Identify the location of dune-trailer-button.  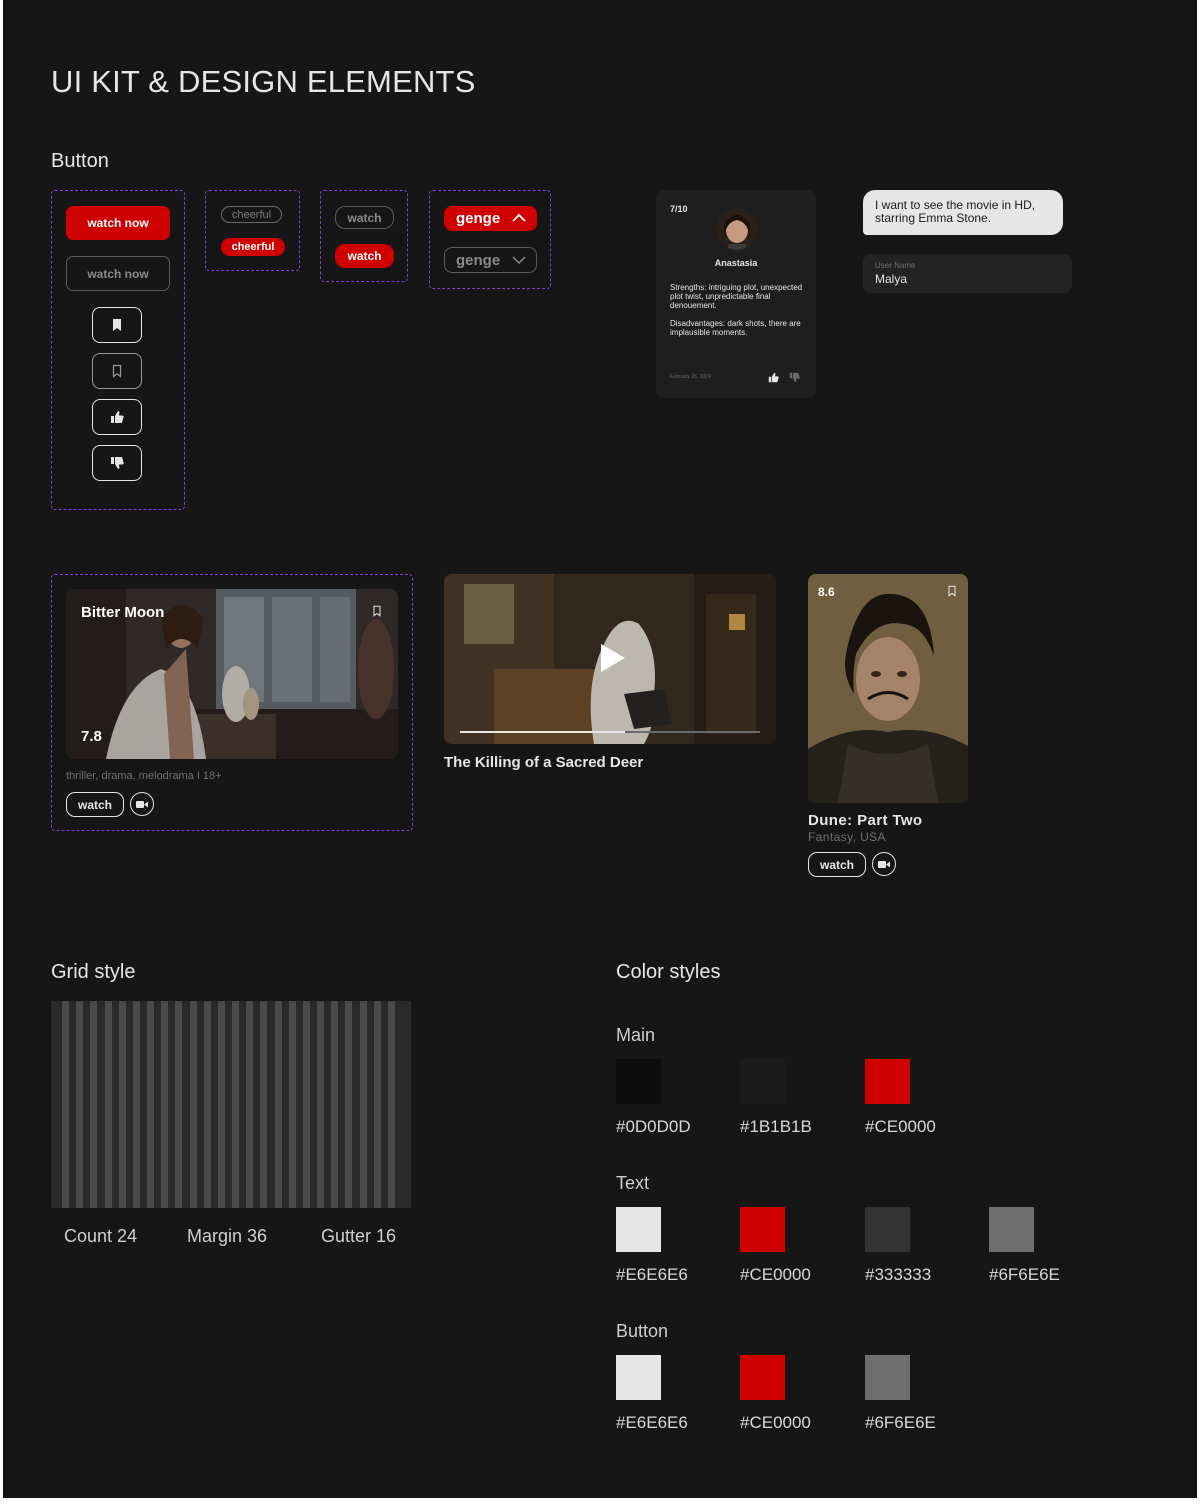
(884, 864).